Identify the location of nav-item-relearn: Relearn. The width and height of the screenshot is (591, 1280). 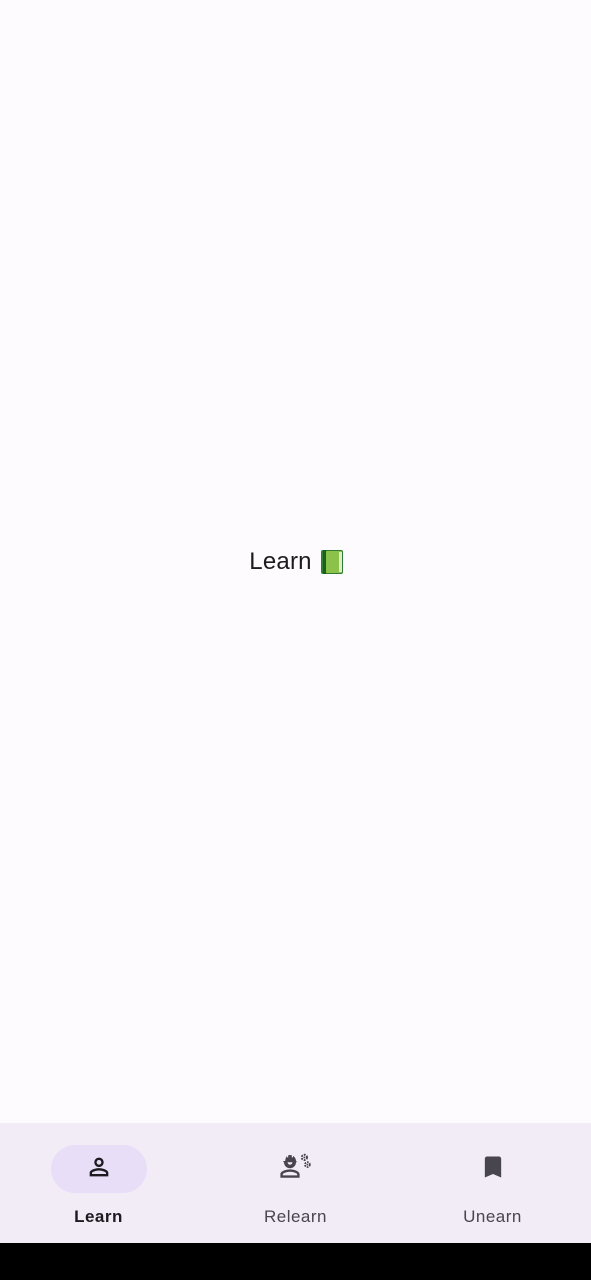
(295, 1183).